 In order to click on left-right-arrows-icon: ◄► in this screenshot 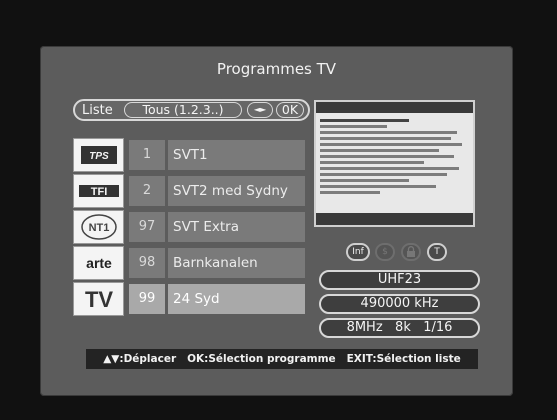, I will do `click(260, 110)`.